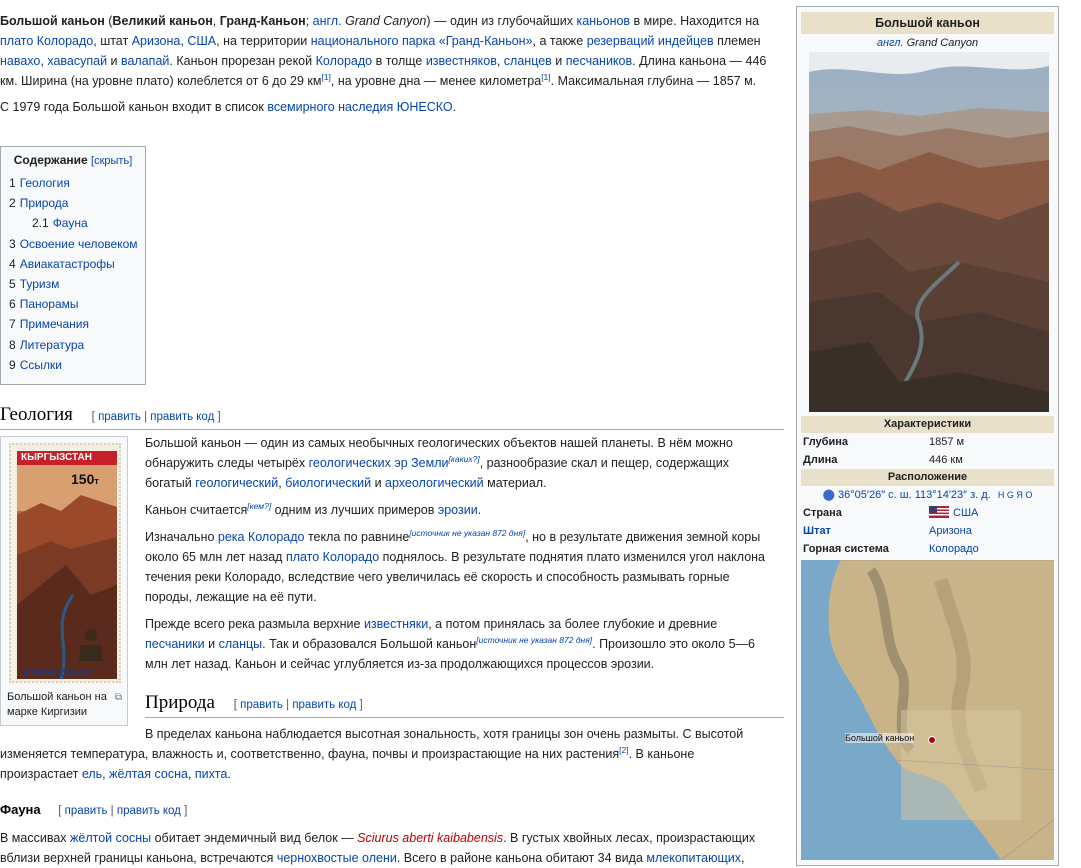 This screenshot has height=868, width=1081. Describe the element at coordinates (379, 463) in the screenshot. I see `inline-link: геологических эр Земли` at that location.